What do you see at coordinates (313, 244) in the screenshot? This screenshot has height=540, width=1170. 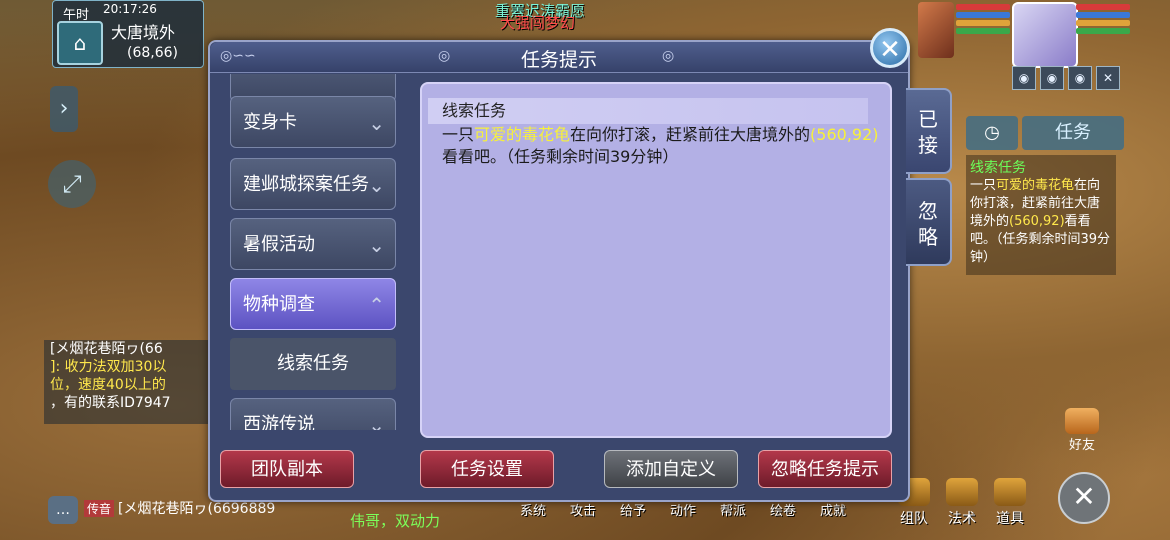 I see `category-item: 暑假活动 ⌄` at bounding box center [313, 244].